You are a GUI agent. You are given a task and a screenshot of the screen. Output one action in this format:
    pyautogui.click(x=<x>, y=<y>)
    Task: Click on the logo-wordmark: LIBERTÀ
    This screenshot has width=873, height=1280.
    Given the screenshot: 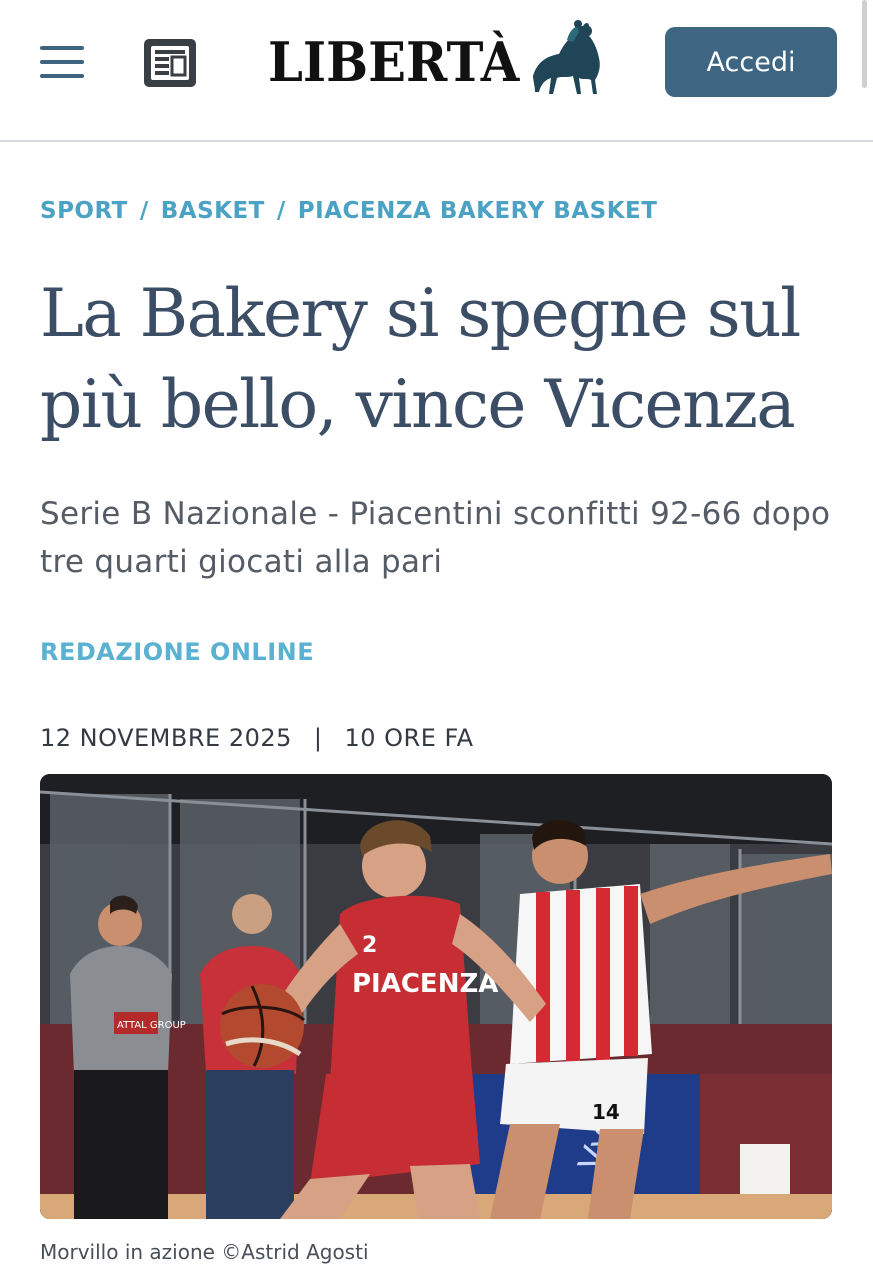 What is the action you would take?
    pyautogui.click(x=394, y=62)
    